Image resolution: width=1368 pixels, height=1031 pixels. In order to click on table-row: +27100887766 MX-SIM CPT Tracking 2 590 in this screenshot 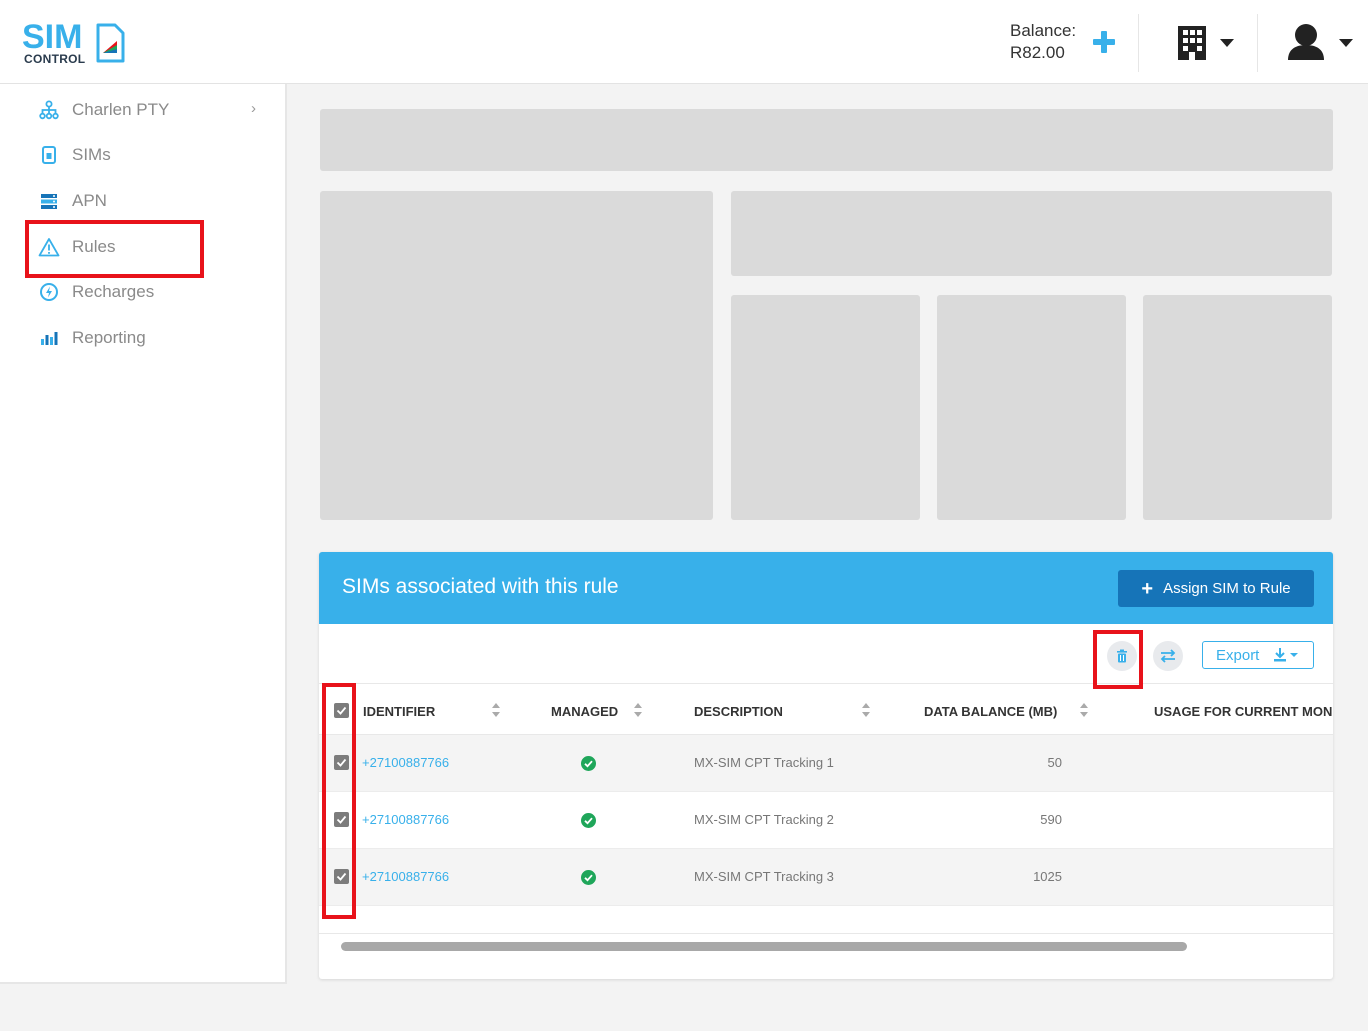, I will do `click(826, 820)`.